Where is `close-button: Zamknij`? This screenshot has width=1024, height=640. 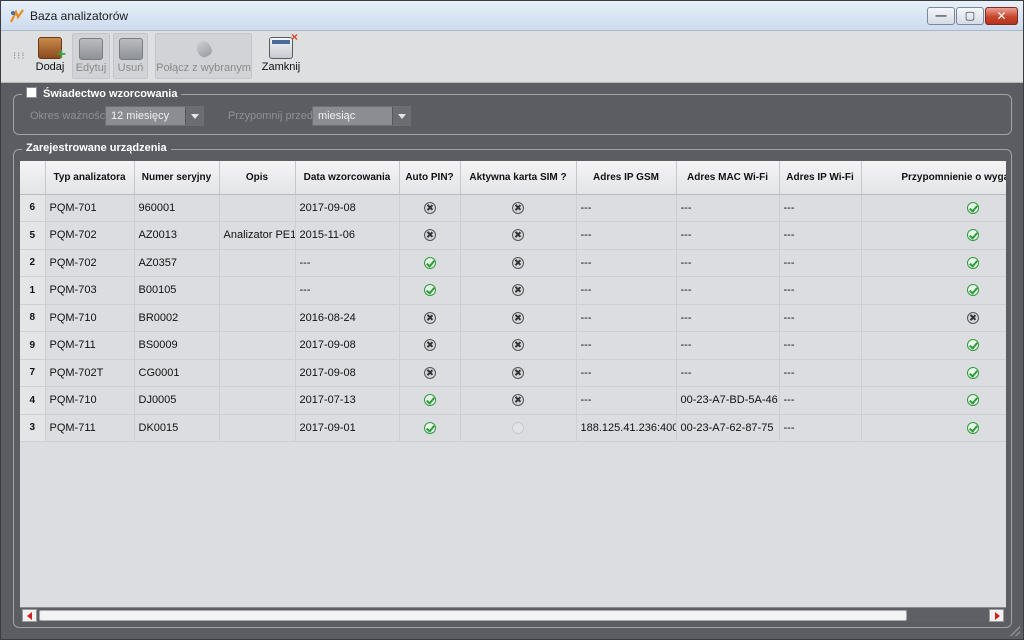
close-button: Zamknij is located at coordinates (281, 54).